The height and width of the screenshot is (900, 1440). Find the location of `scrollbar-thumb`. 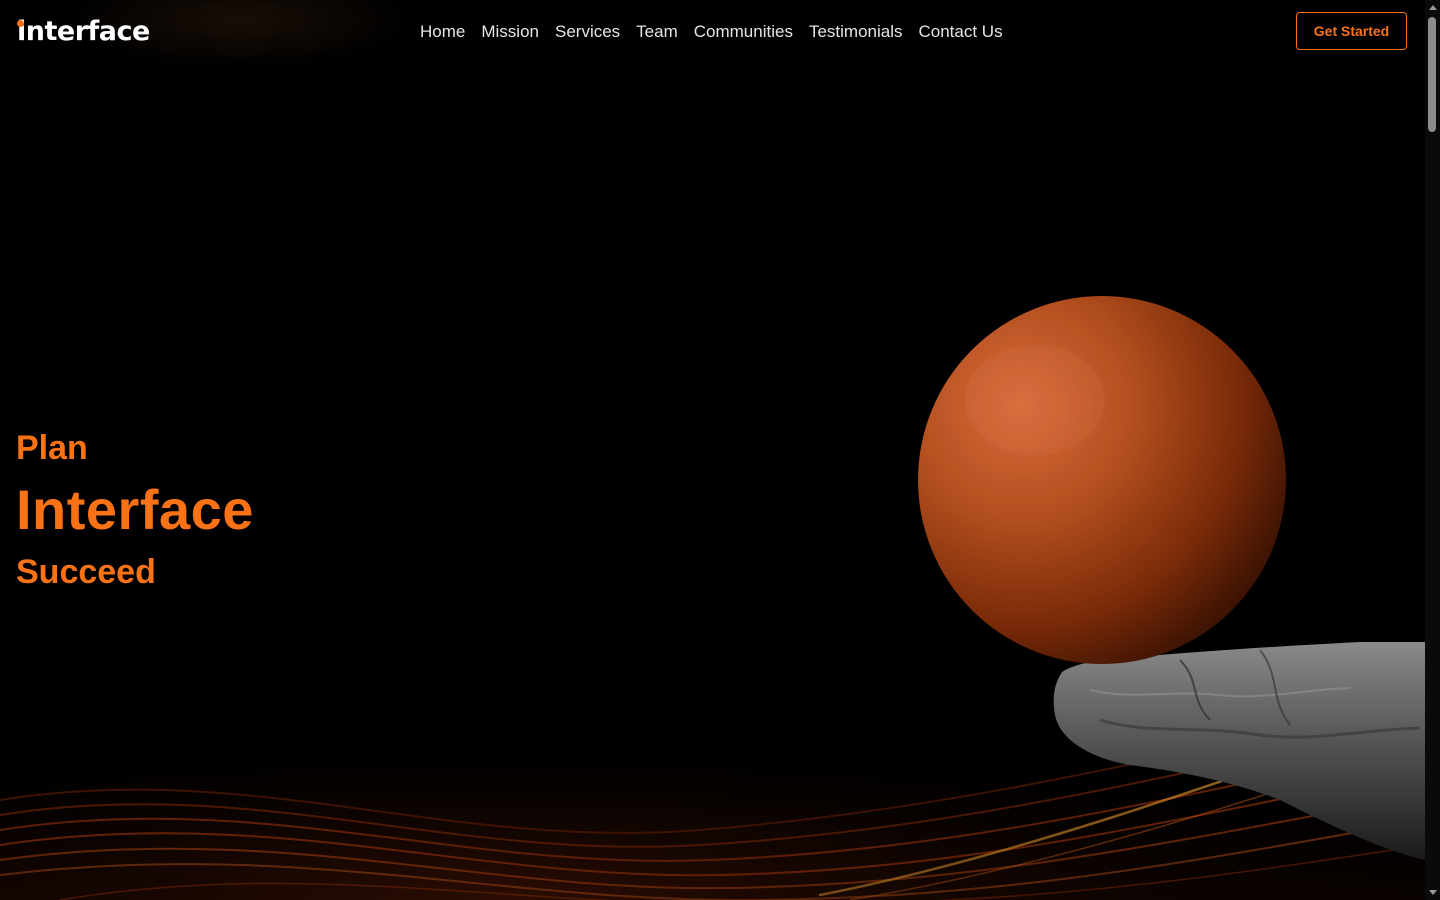

scrollbar-thumb is located at coordinates (1432, 74).